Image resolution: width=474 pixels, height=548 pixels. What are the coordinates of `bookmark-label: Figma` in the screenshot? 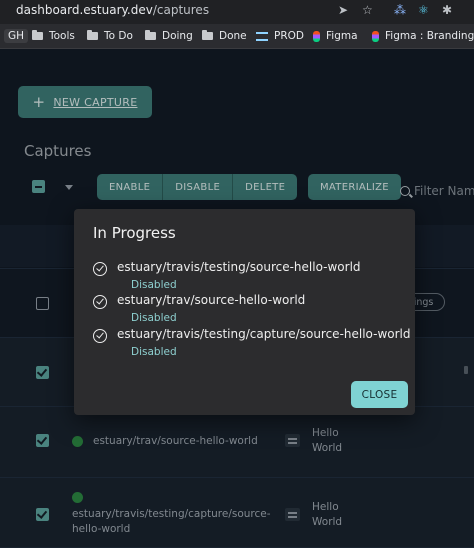 It's located at (342, 36).